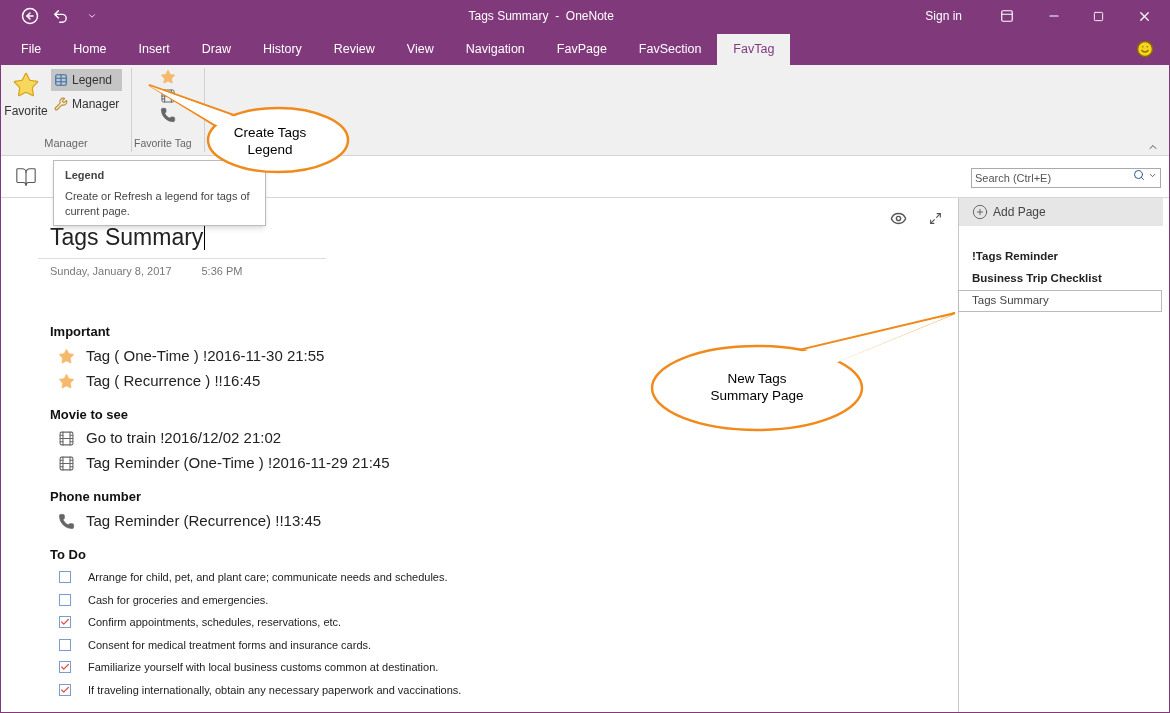 This screenshot has width=1170, height=713. I want to click on smiley-icon, so click(1145, 49).